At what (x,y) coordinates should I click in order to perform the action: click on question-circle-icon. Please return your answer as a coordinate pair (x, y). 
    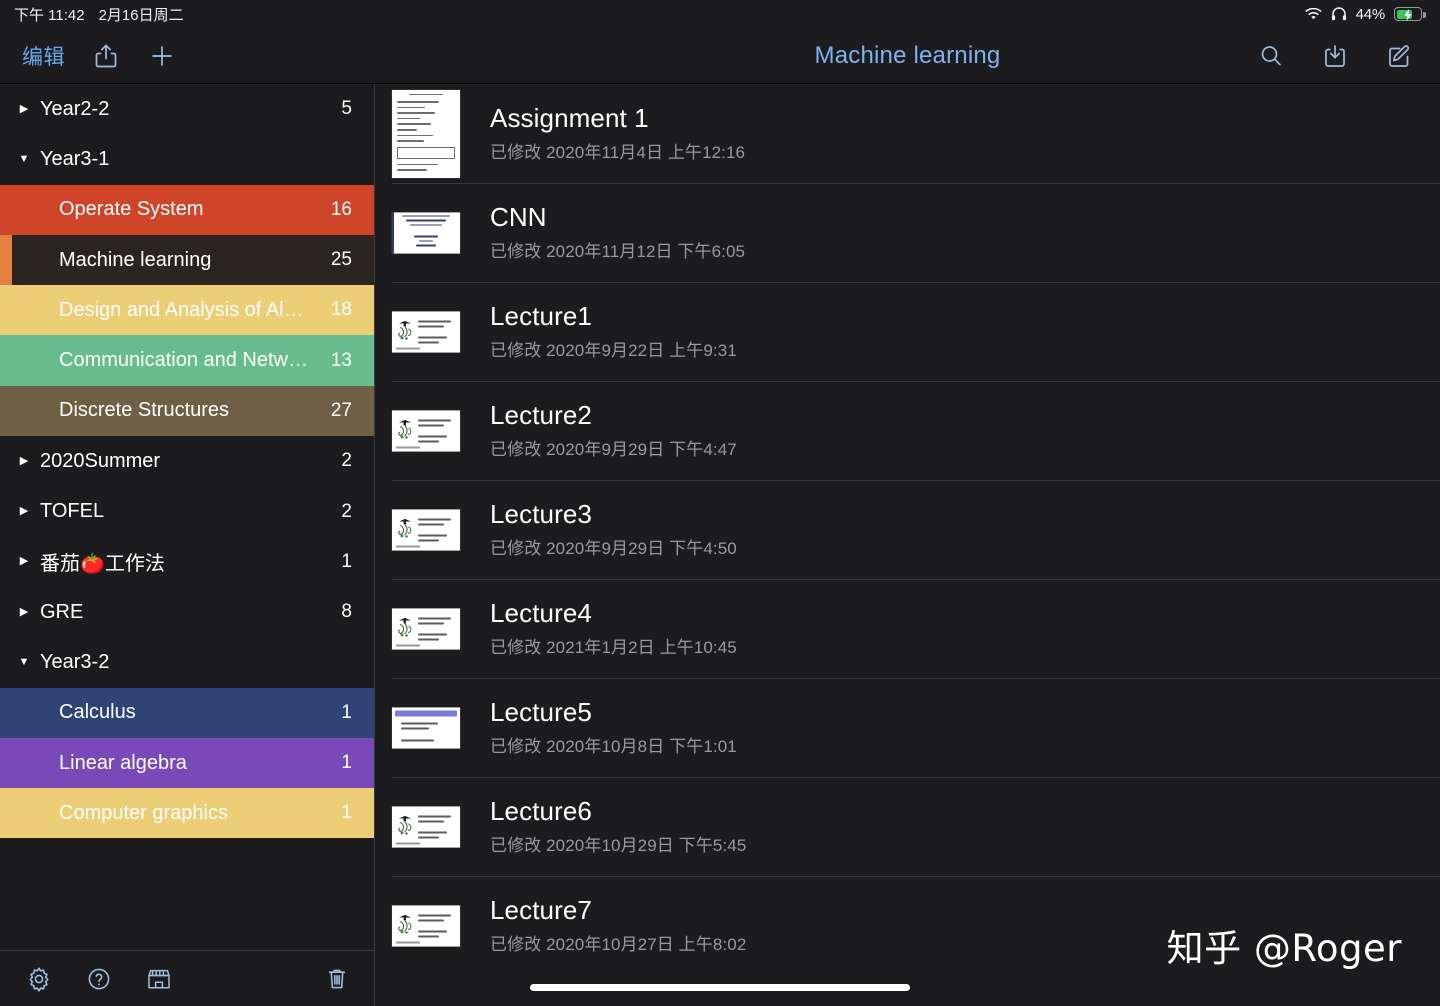
    Looking at the image, I should click on (99, 979).